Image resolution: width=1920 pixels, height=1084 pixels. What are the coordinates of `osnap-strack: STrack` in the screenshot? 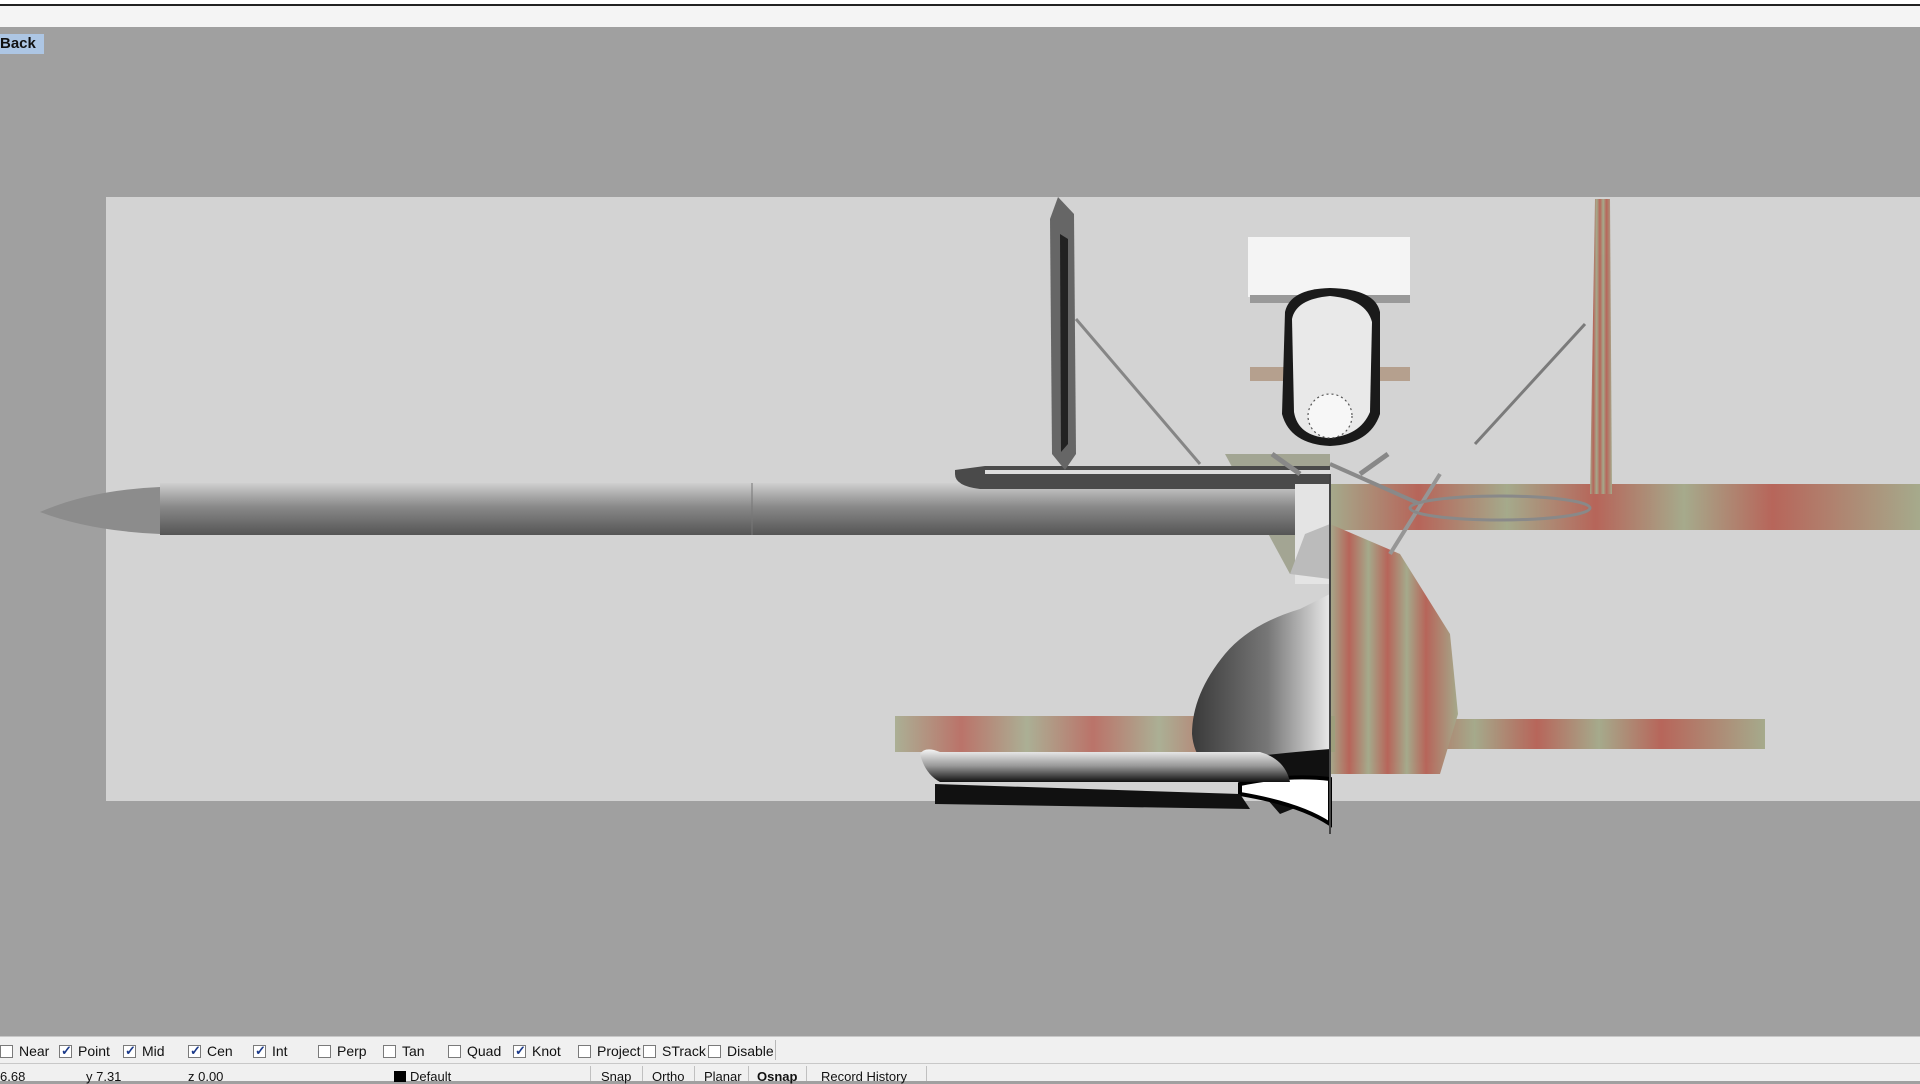 It's located at (674, 1051).